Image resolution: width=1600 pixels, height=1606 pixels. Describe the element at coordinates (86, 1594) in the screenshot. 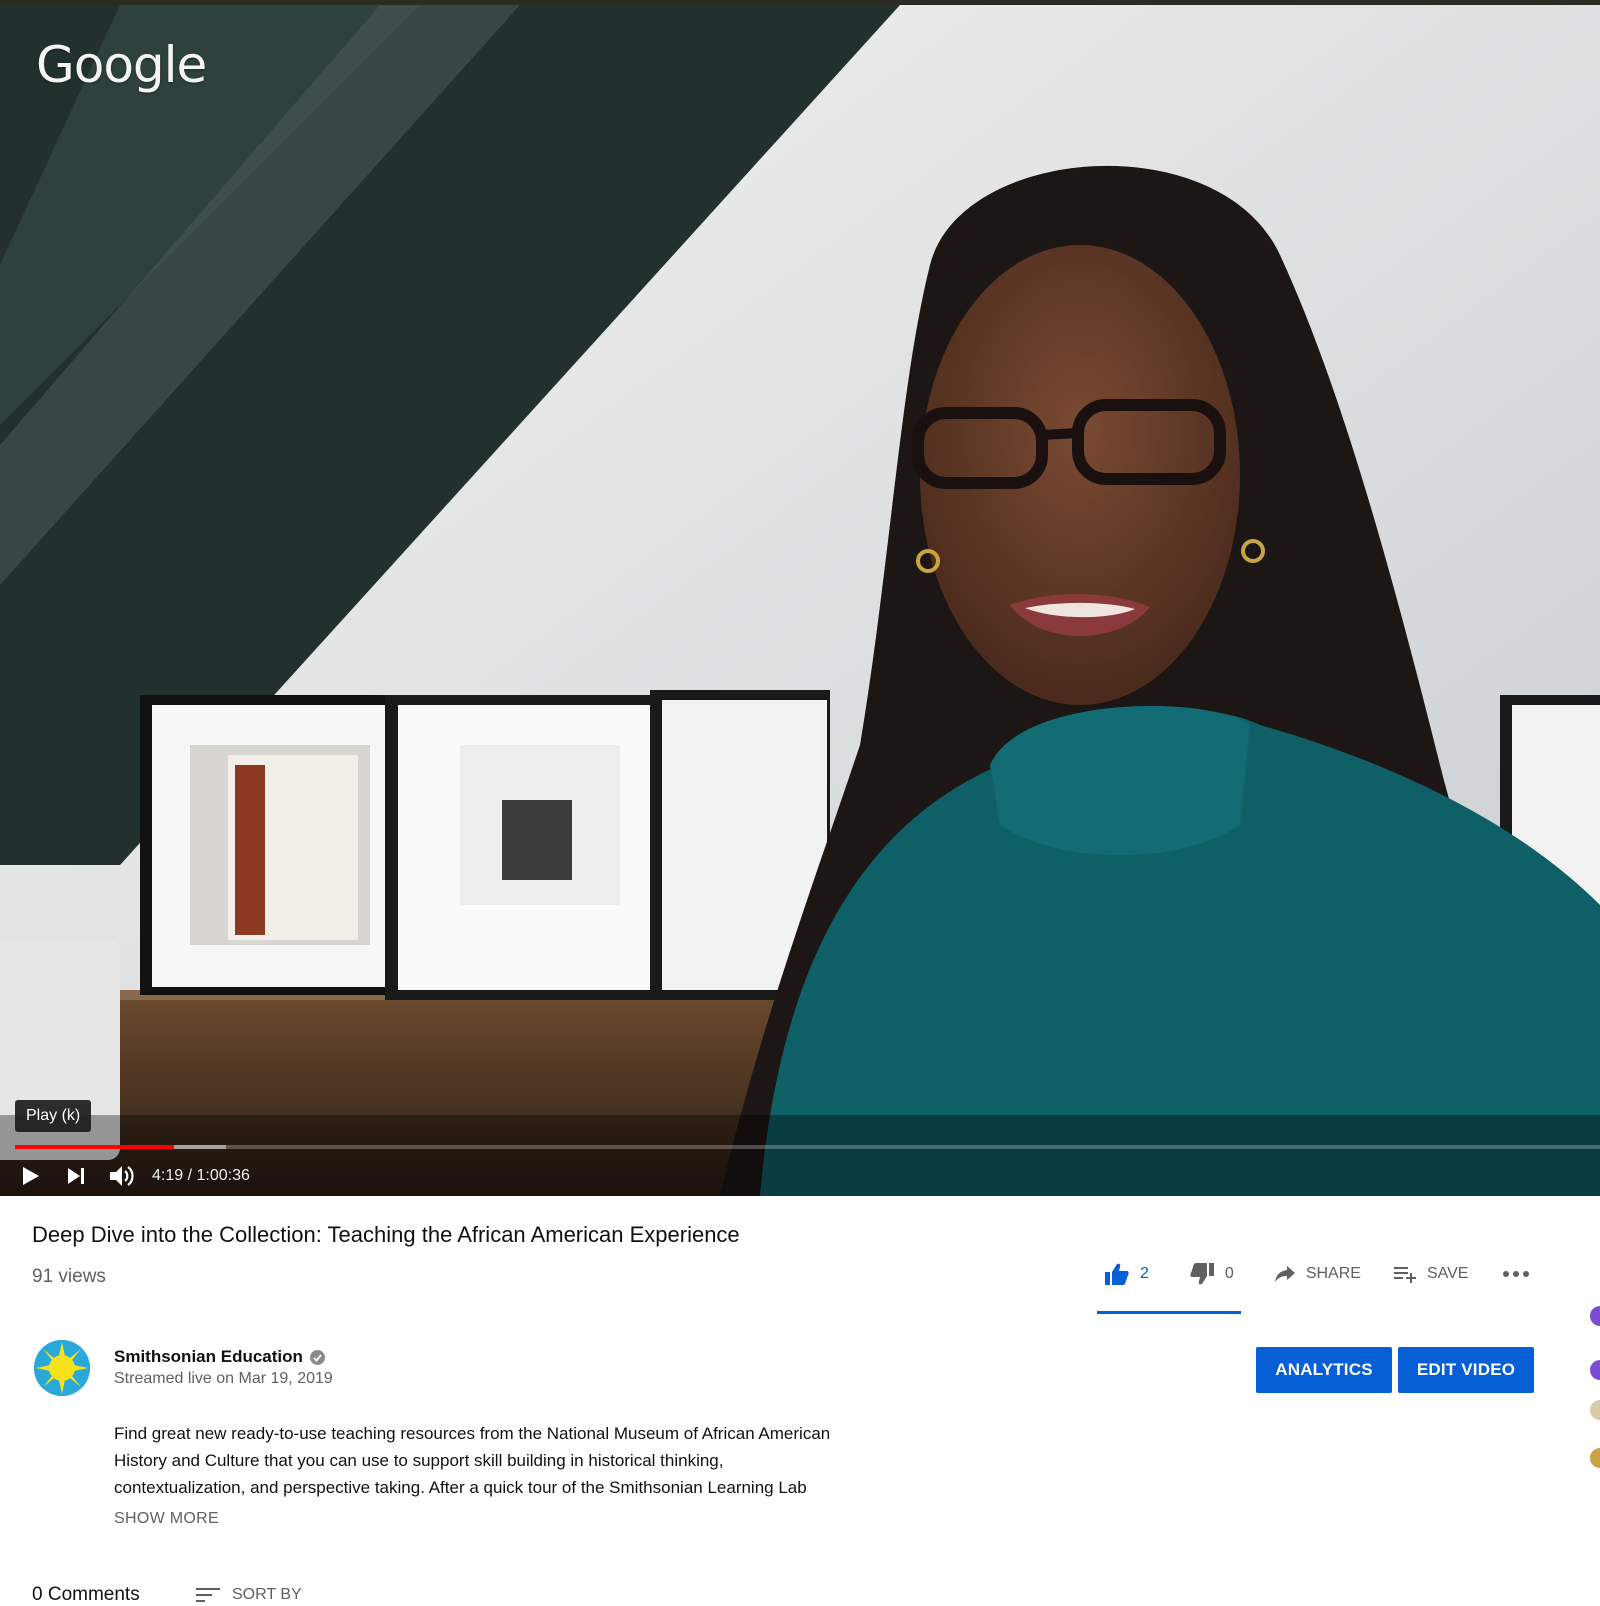

I see `comments-count: 0 Comments` at that location.